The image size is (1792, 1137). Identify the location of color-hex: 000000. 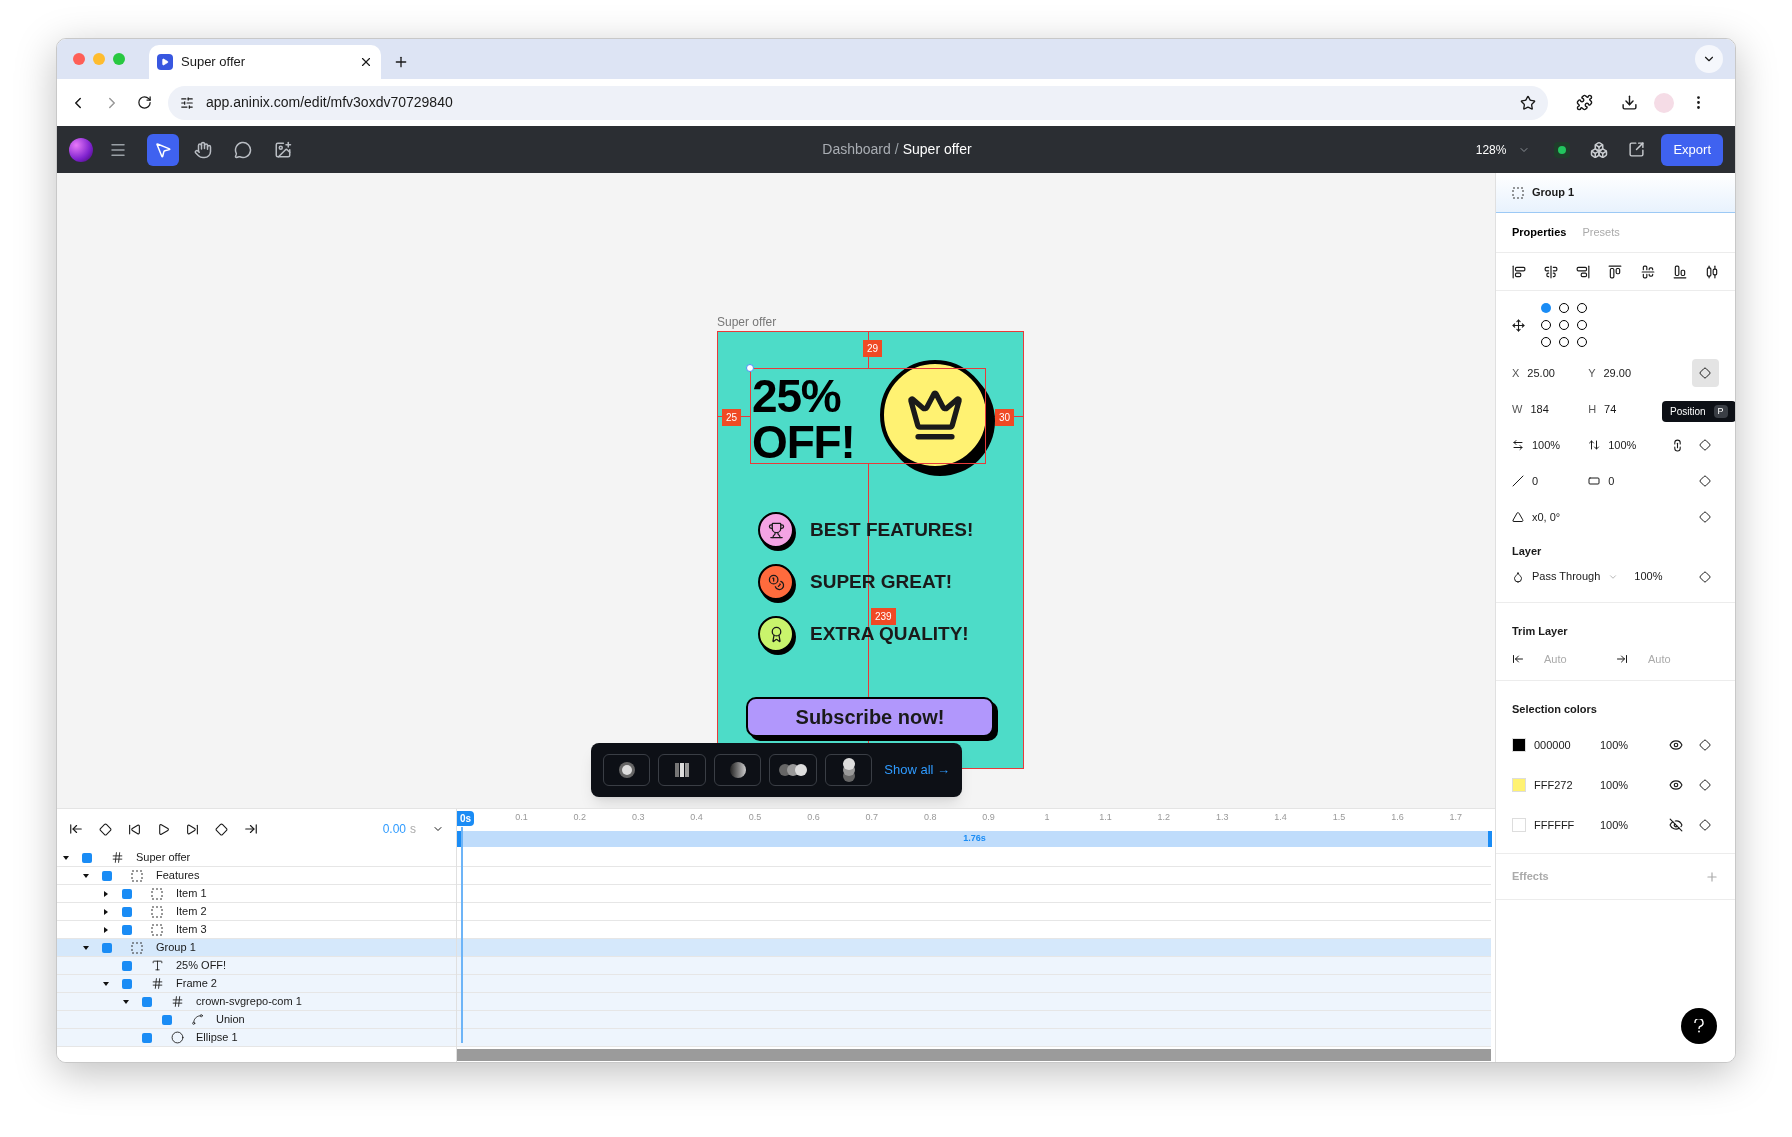
(1567, 745).